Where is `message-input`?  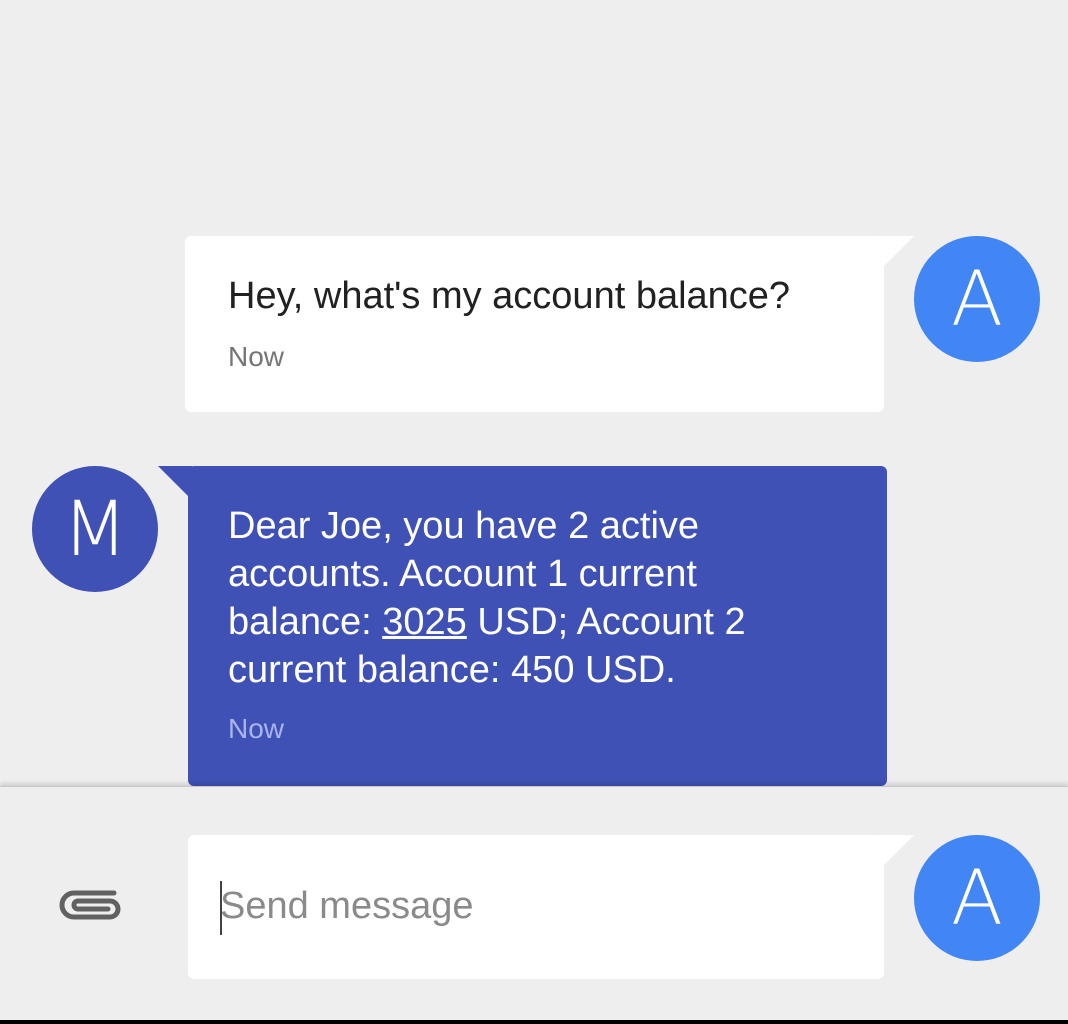 message-input is located at coordinates (535, 906).